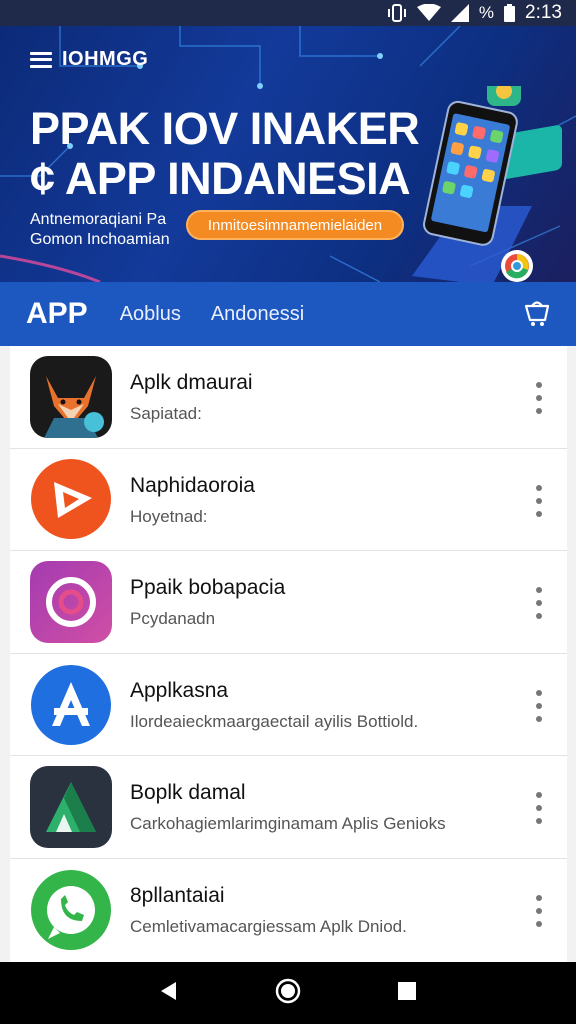 The width and height of the screenshot is (576, 1024). Describe the element at coordinates (71, 499) in the screenshot. I see `play-app-icon` at that location.